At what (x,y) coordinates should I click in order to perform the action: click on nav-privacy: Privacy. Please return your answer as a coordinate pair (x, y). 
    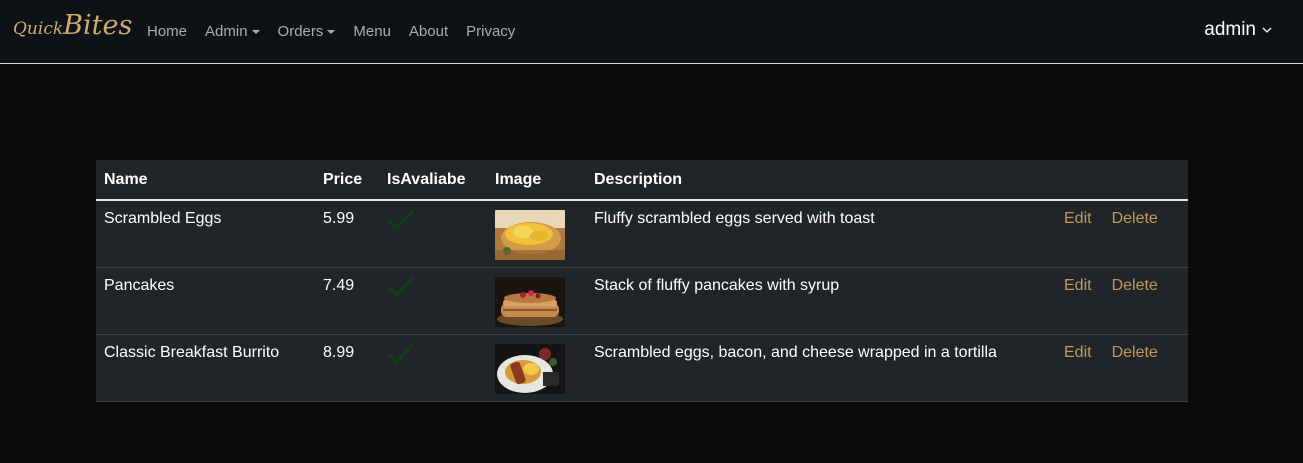
    Looking at the image, I should click on (490, 31).